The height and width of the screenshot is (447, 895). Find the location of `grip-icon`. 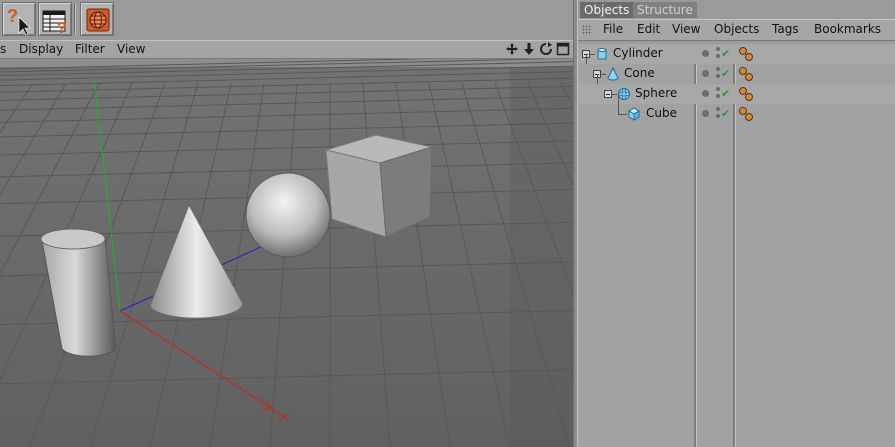

grip-icon is located at coordinates (587, 30).